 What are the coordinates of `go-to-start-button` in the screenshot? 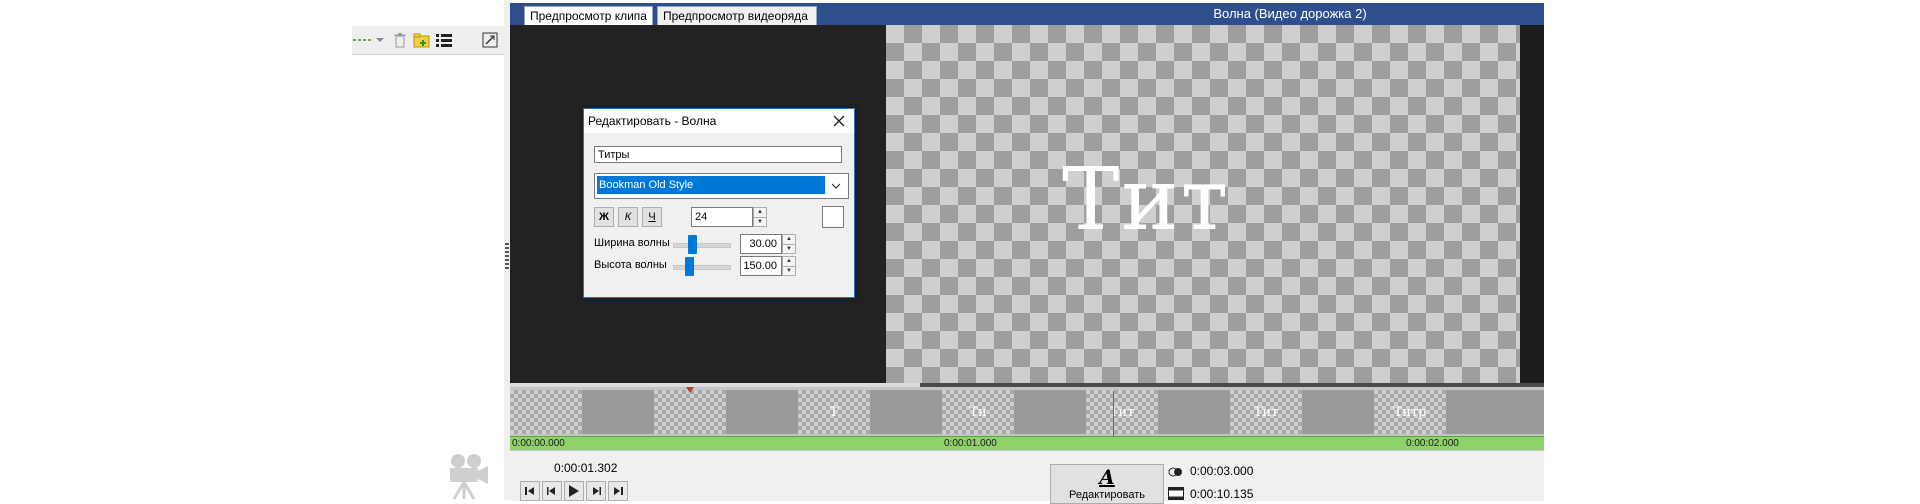 It's located at (530, 491).